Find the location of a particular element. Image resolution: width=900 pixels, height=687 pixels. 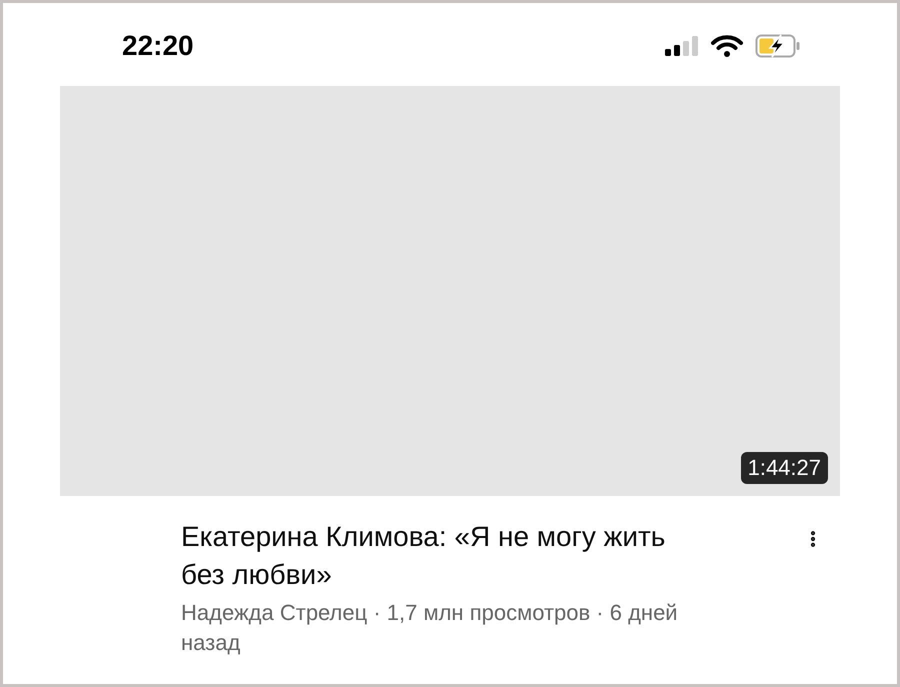

video-title: Екатерина Климова: «Я не могу жить без любви» is located at coordinates (441, 556).